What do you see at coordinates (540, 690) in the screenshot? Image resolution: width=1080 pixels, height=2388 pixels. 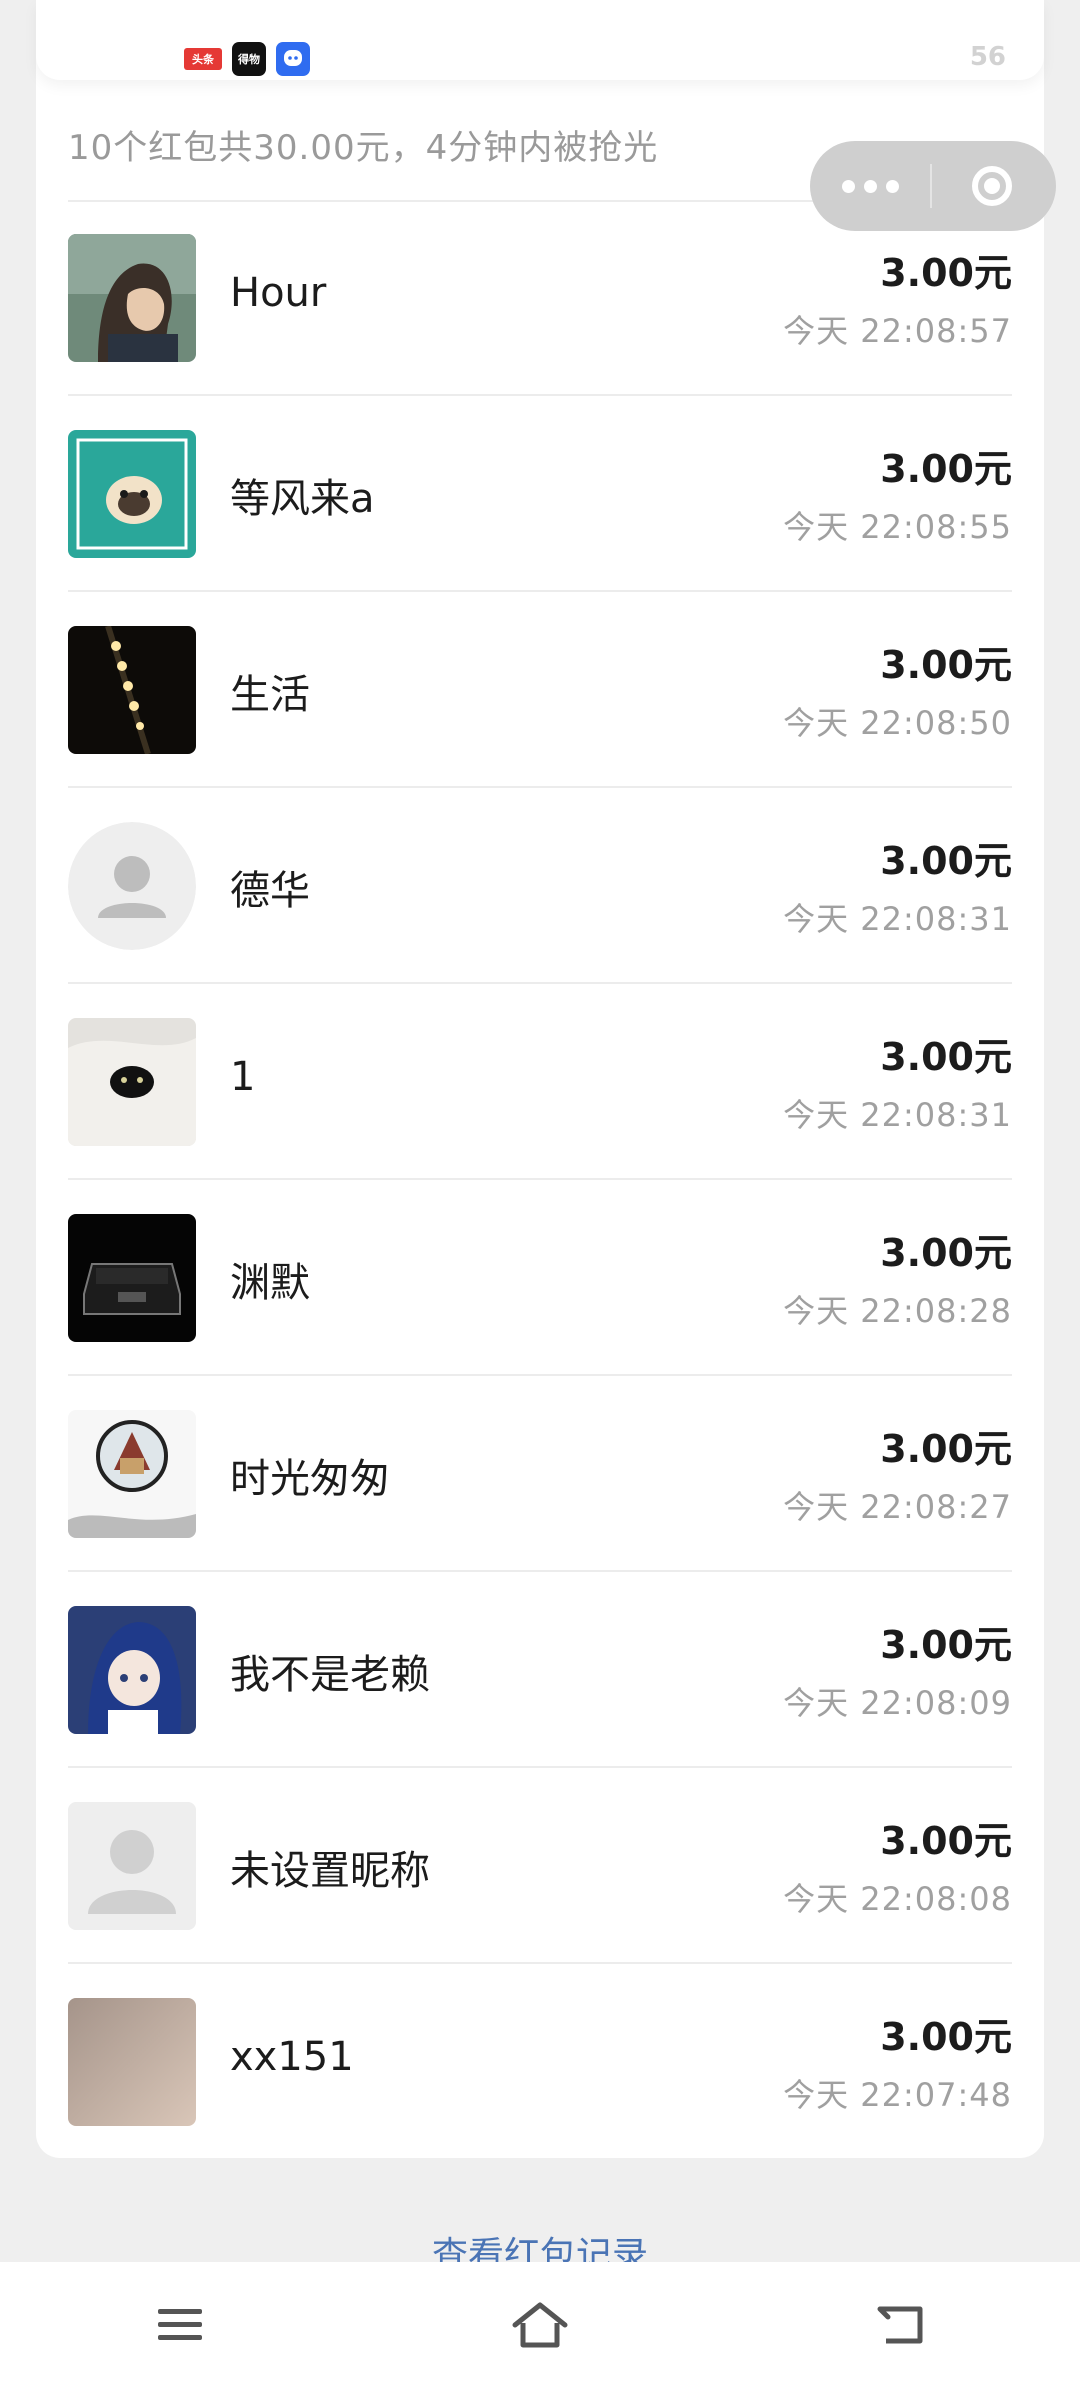 I see `list-item: 生活 3.00元 今天 22:08:50` at bounding box center [540, 690].